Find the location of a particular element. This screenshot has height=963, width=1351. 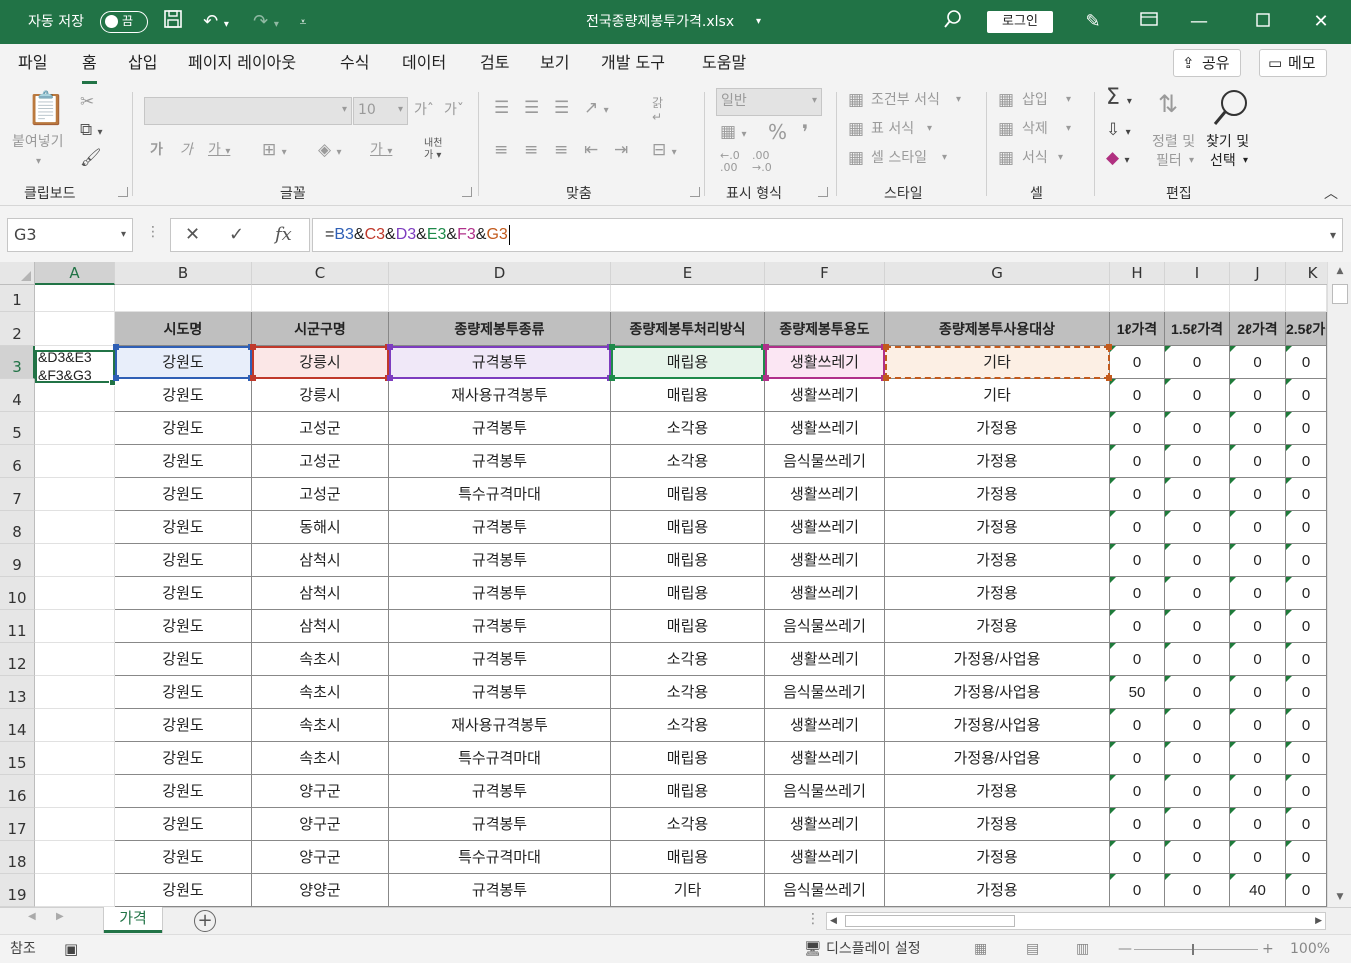

minimize-icon: — is located at coordinates (1199, 22).